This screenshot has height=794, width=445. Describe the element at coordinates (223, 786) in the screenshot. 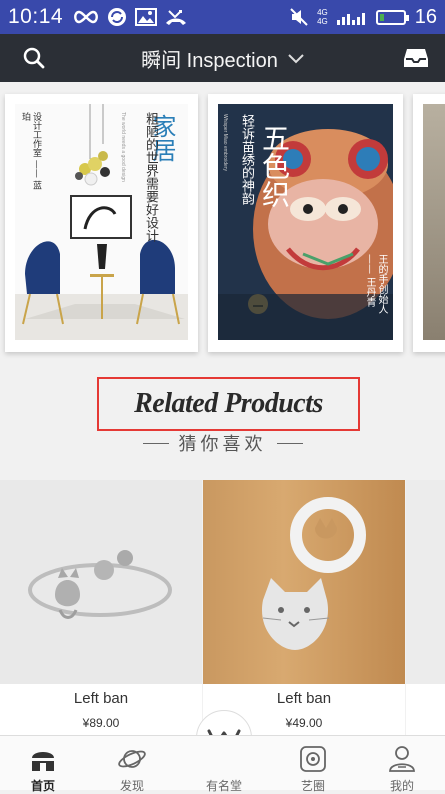

I see `tab-label: 有名堂` at that location.